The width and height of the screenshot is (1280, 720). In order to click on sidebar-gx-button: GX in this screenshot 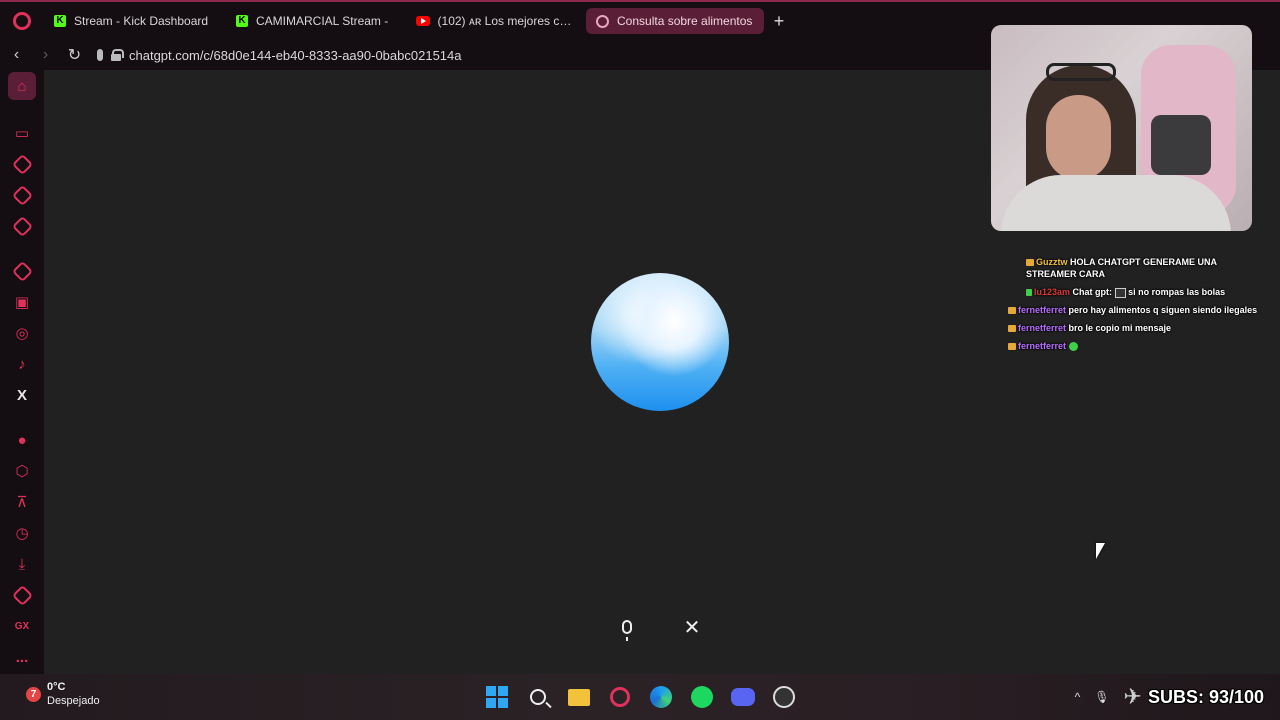, I will do `click(22, 626)`.